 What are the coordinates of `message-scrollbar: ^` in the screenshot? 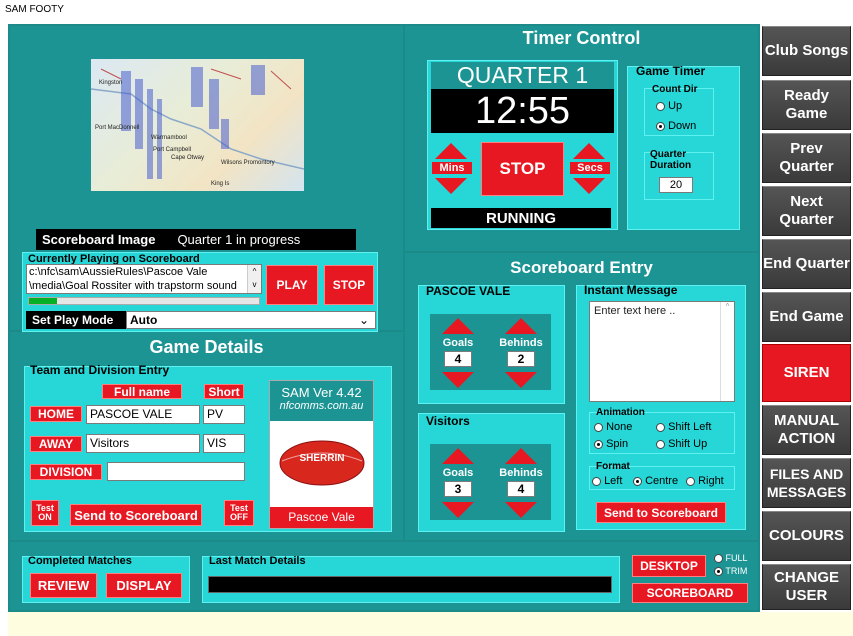 It's located at (727, 351).